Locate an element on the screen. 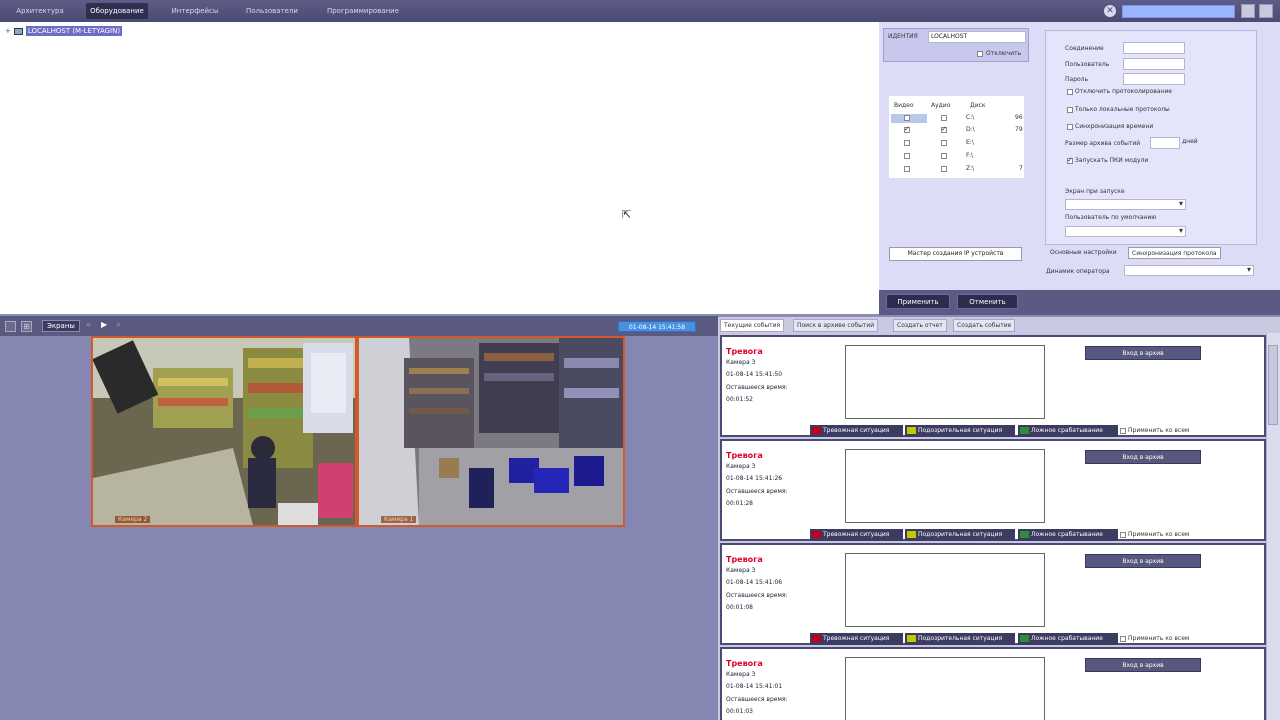 Image resolution: width=1280 pixels, height=720 pixels. disable-label: Отключить is located at coordinates (1004, 53).